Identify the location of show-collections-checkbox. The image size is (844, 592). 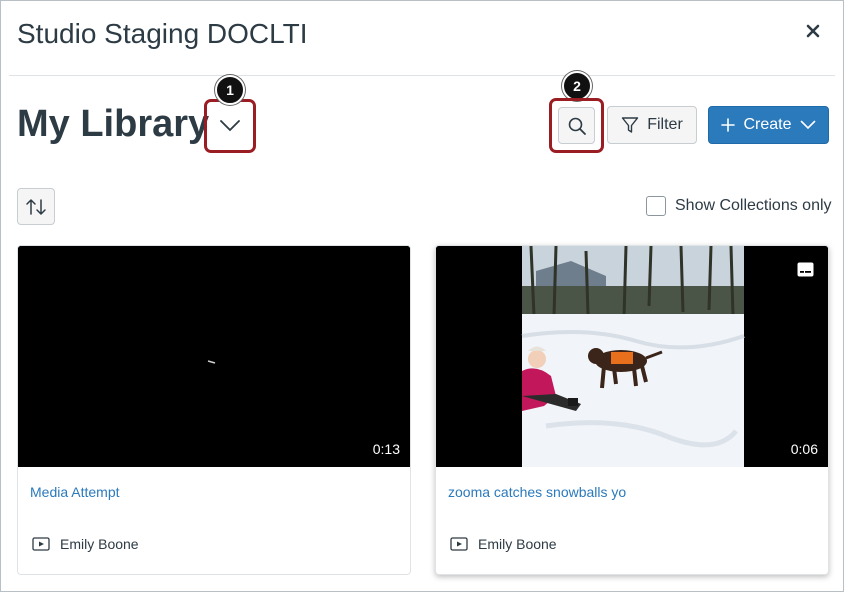
(656, 206).